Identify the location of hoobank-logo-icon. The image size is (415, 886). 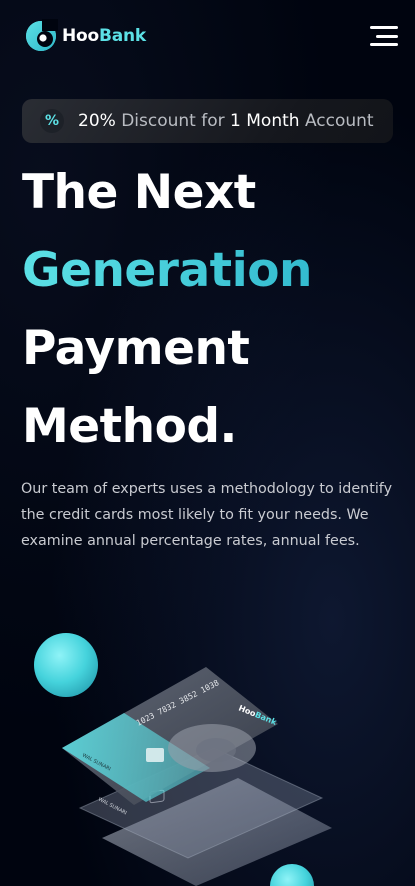
(42, 35).